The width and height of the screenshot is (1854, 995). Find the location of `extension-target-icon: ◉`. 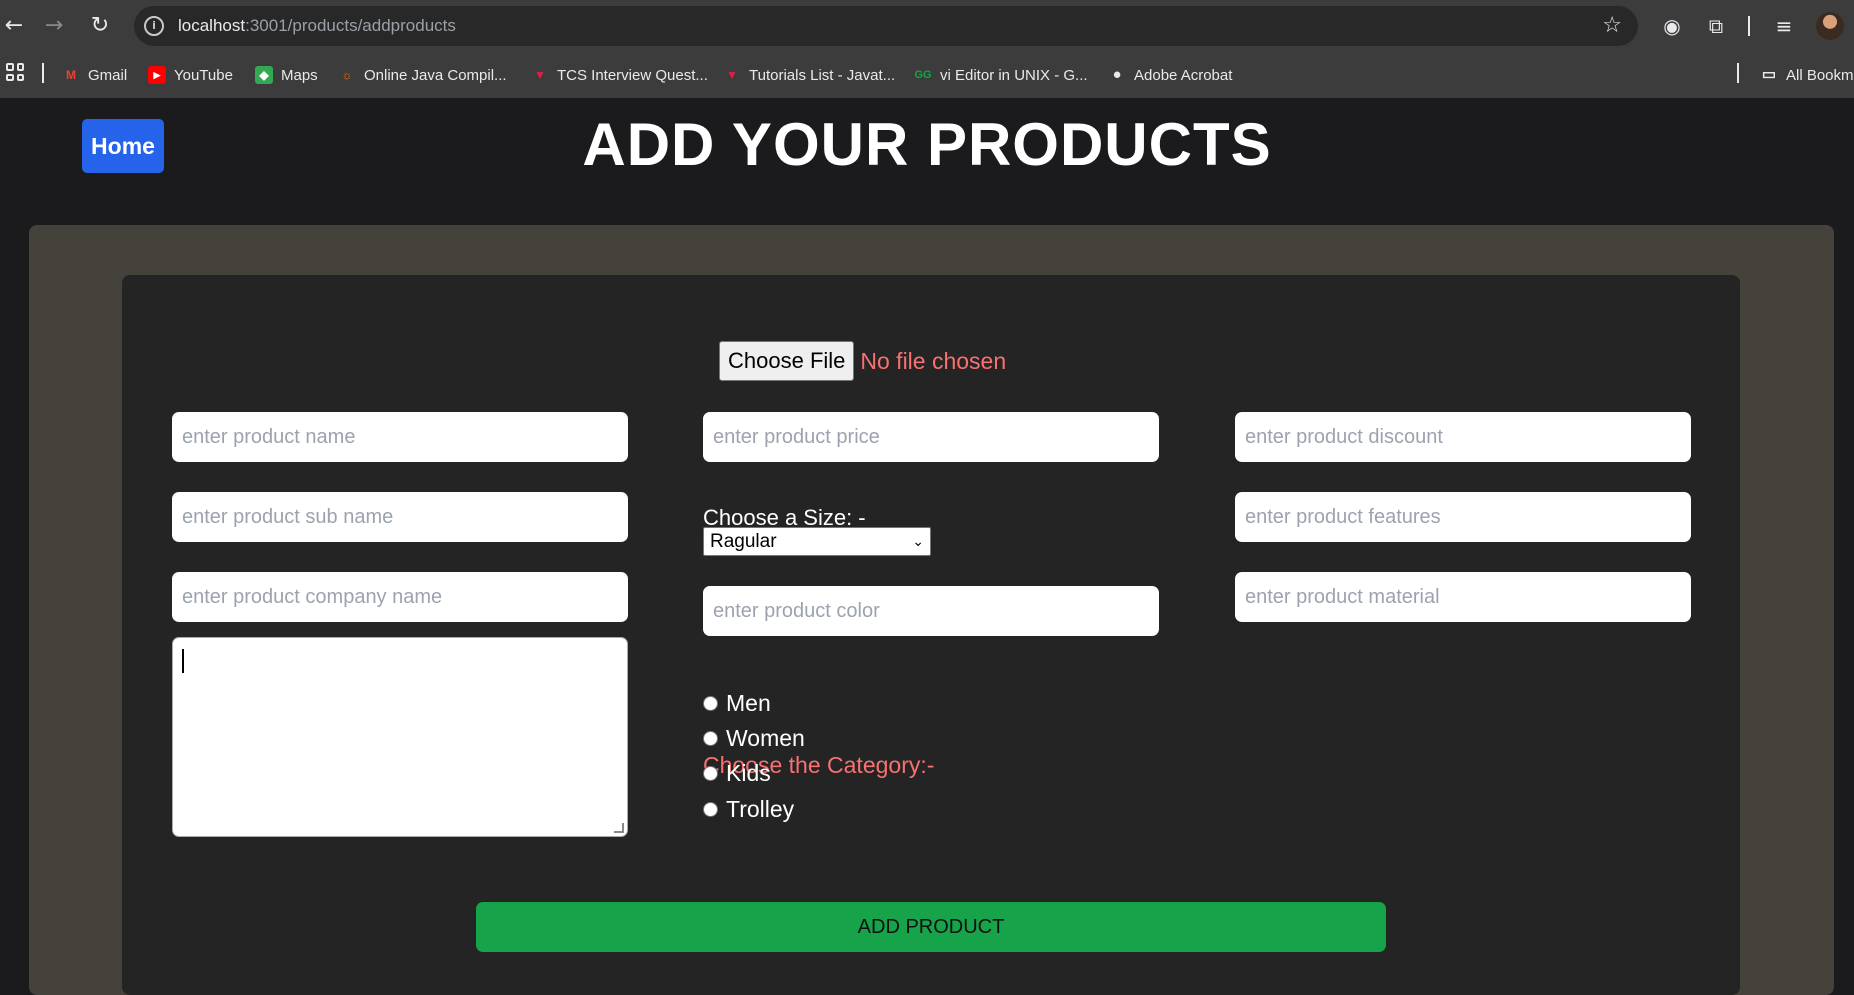

extension-target-icon: ◉ is located at coordinates (1672, 26).